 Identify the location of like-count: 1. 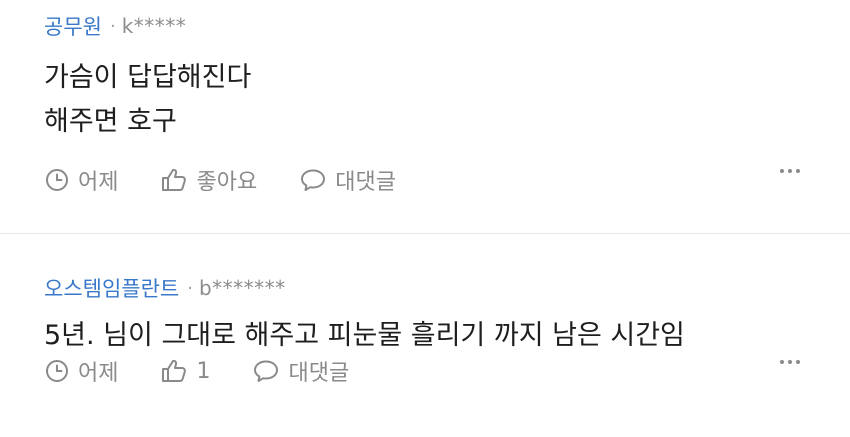
(203, 371).